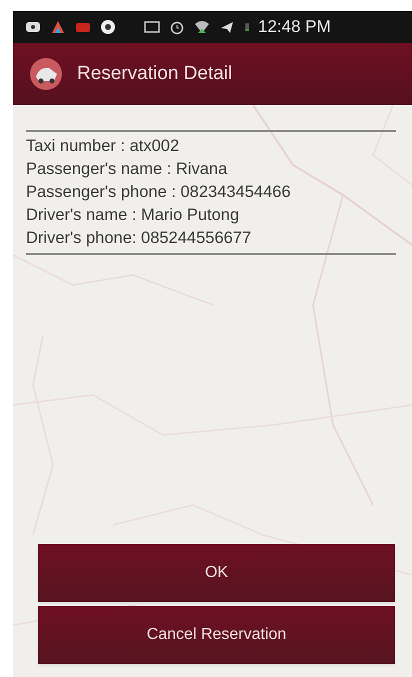 Image resolution: width=412 pixels, height=677 pixels. What do you see at coordinates (133, 215) in the screenshot?
I see `detail-text: Driver's name : Mario Putong` at bounding box center [133, 215].